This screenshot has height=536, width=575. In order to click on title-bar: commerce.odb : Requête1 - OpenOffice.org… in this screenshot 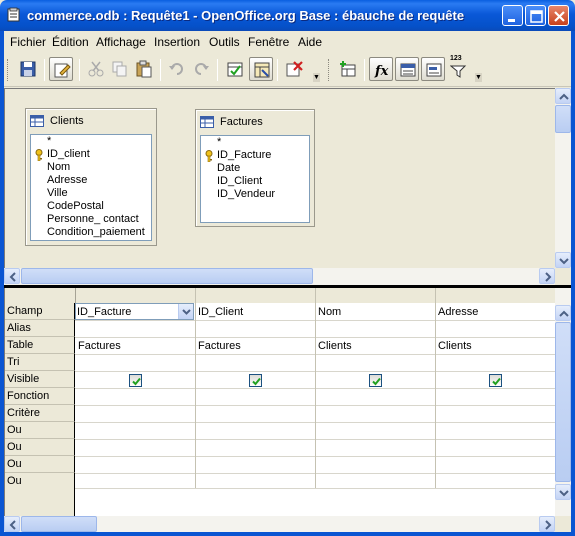, I will do `click(287, 15)`.